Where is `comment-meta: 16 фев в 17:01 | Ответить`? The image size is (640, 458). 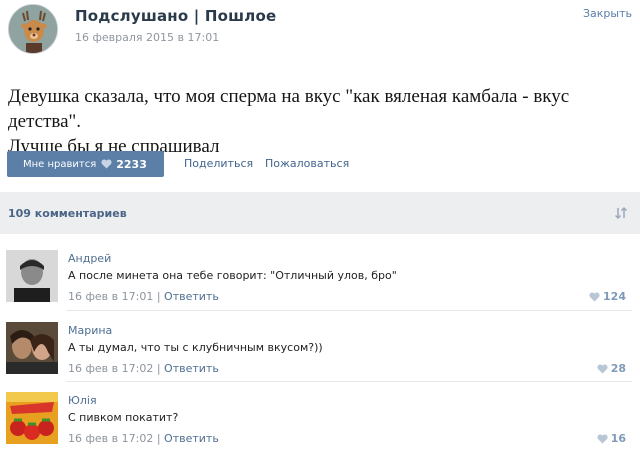 comment-meta: 16 фев в 17:01 | Ответить is located at coordinates (143, 296).